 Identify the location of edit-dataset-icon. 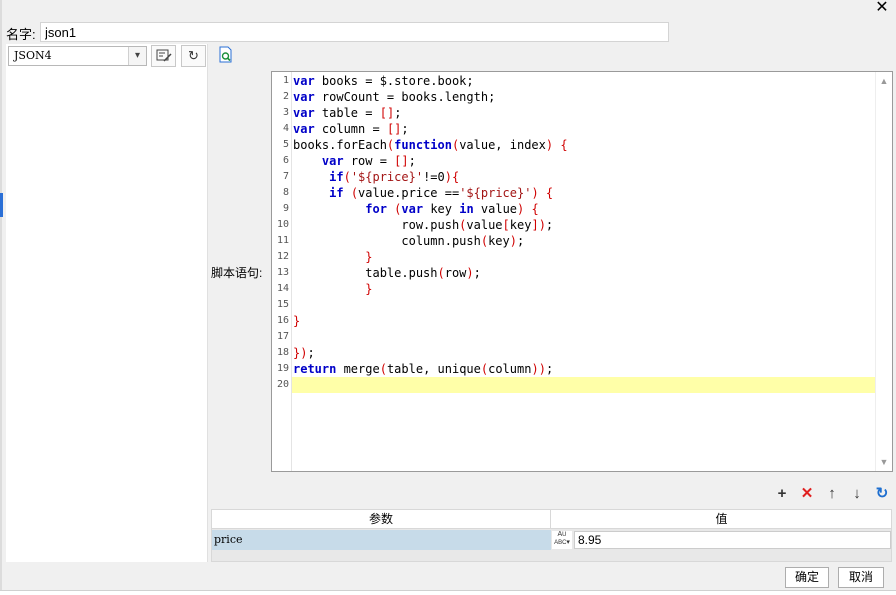
(164, 55).